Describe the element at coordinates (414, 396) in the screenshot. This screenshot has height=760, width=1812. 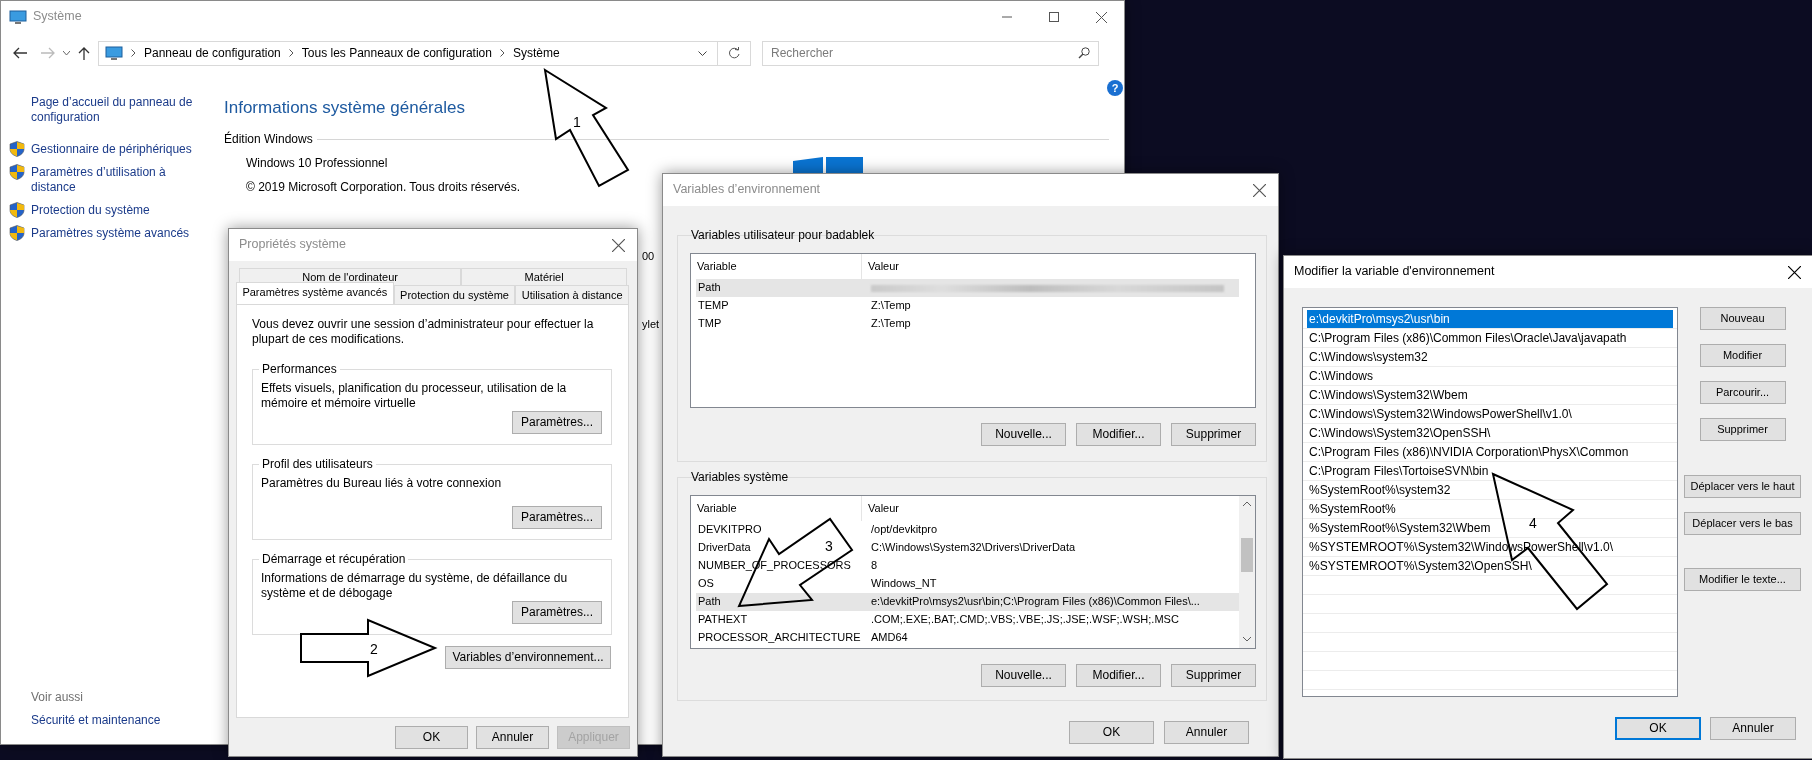
I see `group-text: Effets visuels, planification du processeur, utilisation de la mémoire et mémoire virtuelle` at that location.